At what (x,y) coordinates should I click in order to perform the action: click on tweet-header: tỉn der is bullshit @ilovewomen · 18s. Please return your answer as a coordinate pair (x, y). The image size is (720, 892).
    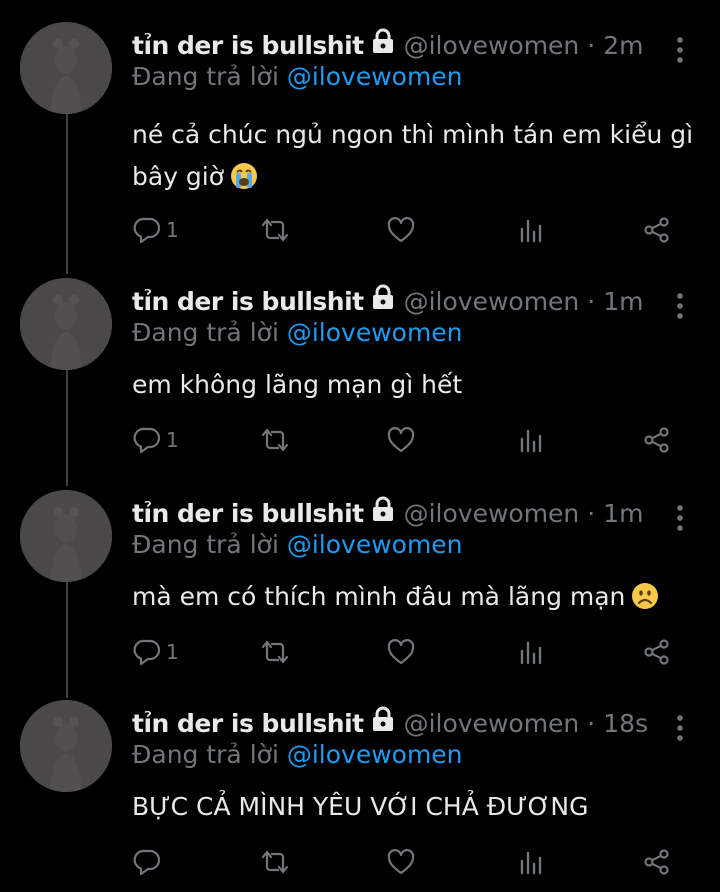
    Looking at the image, I should click on (390, 723).